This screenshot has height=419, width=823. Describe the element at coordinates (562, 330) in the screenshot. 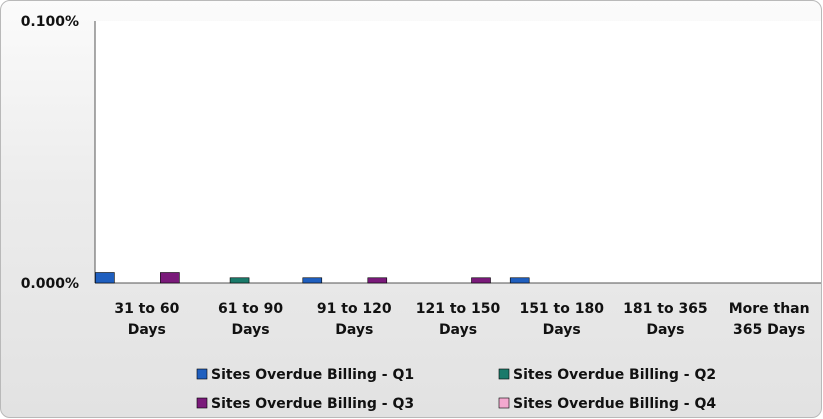

I see `category-label-5-line-2: Days` at that location.